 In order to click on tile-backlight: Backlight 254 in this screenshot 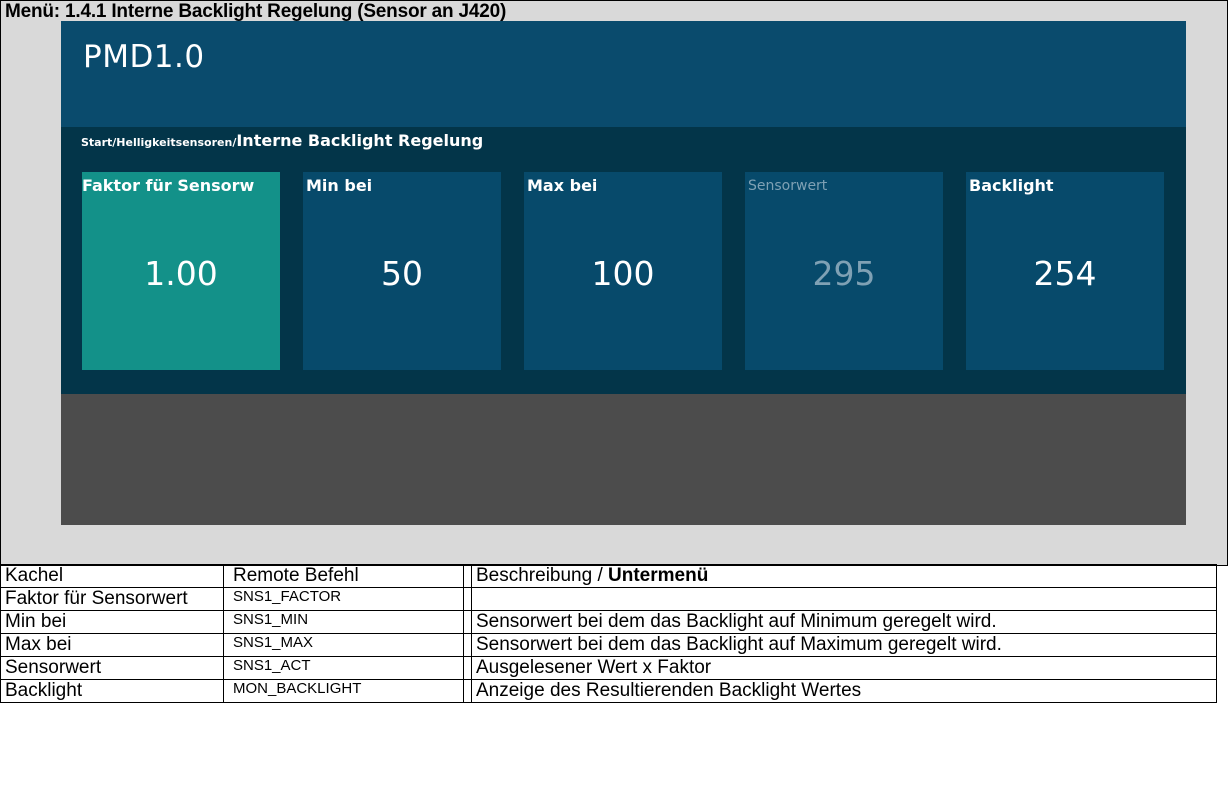, I will do `click(1065, 271)`.